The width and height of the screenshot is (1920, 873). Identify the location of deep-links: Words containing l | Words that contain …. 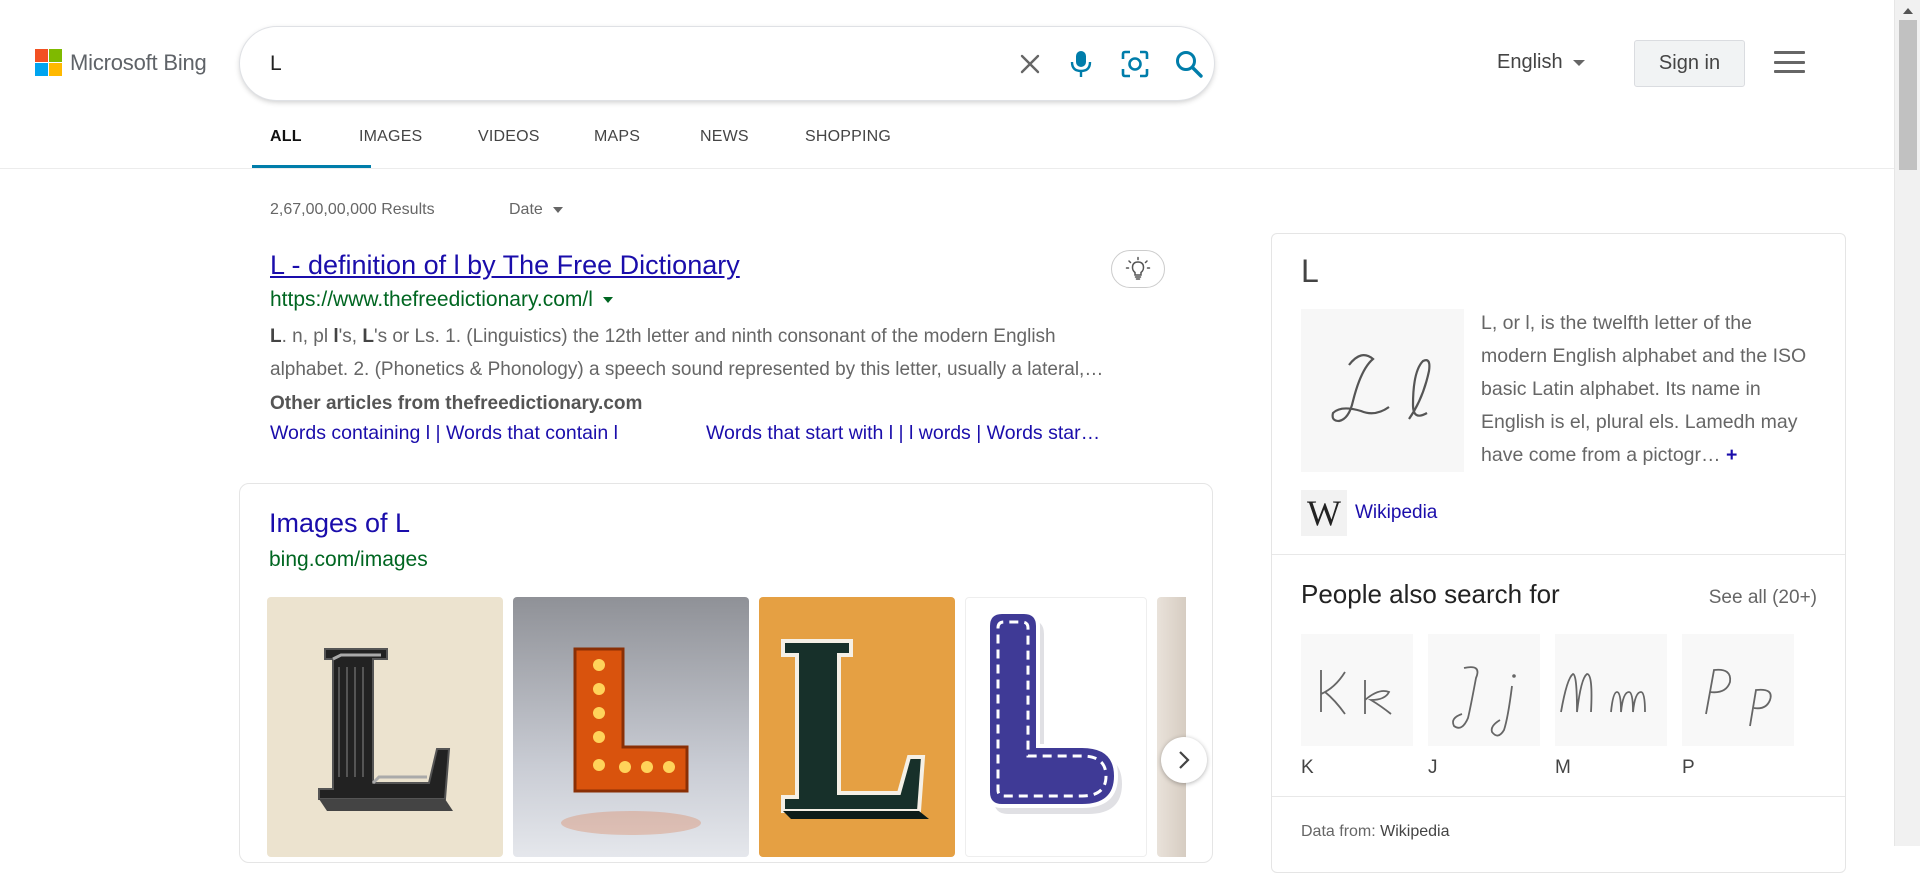
(725, 433).